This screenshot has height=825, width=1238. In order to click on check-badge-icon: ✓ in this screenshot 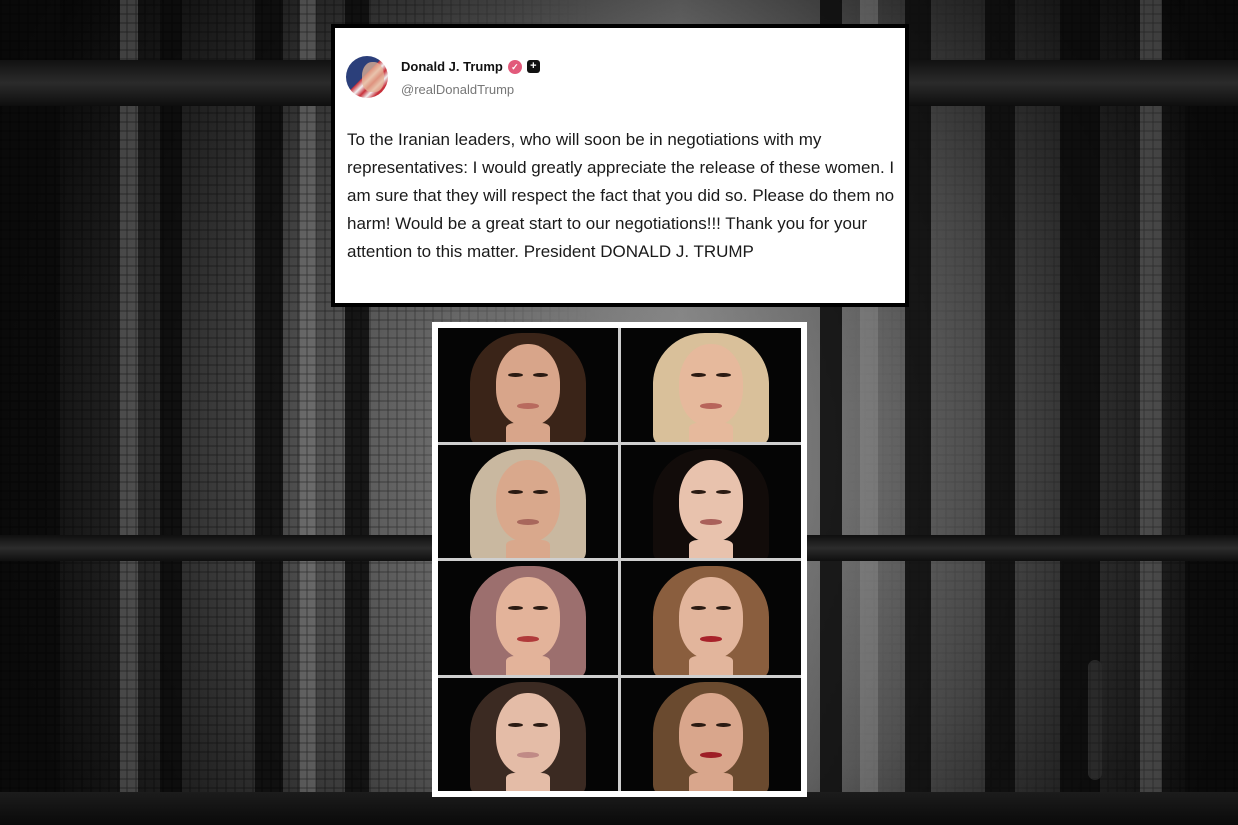, I will do `click(514, 66)`.